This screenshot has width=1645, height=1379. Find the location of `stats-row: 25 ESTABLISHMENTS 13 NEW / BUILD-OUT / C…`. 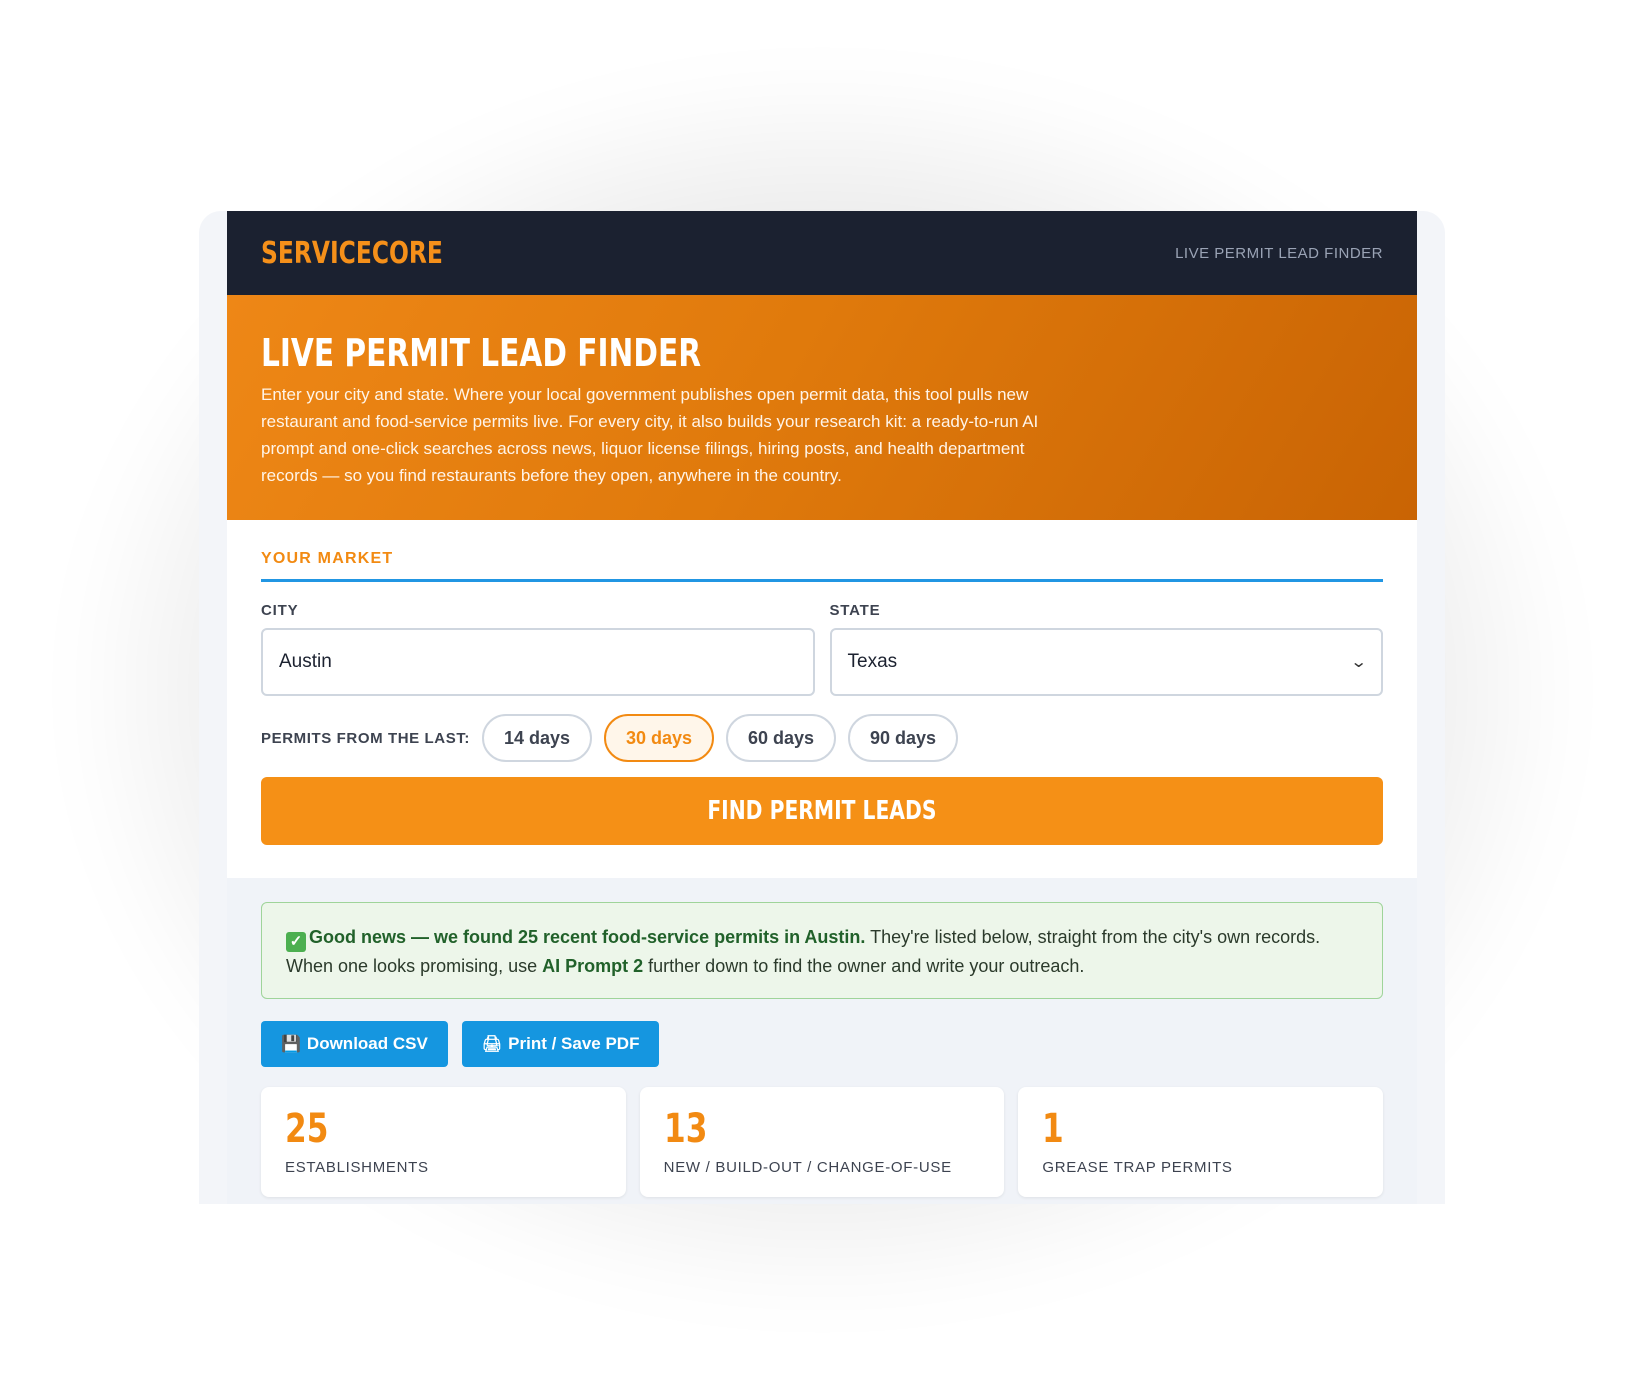

stats-row: 25 ESTABLISHMENTS 13 NEW / BUILD-OUT / C… is located at coordinates (822, 1142).